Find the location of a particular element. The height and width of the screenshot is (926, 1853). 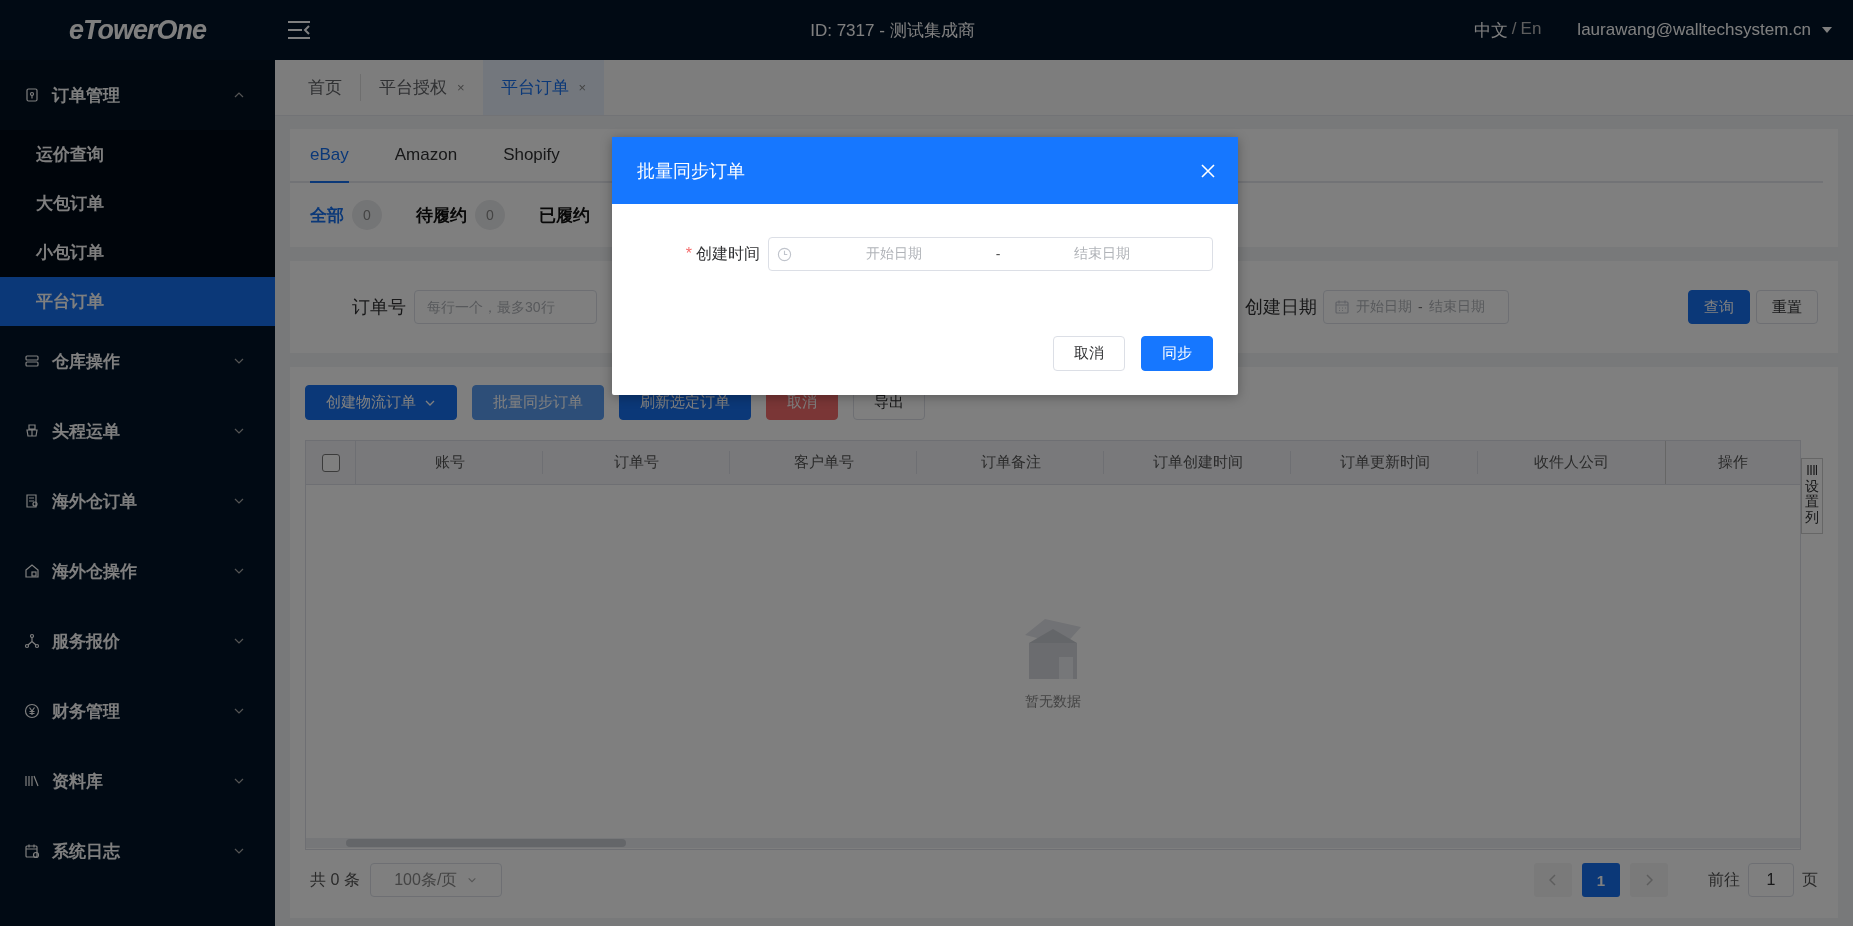

status-tab: 已履约 is located at coordinates (564, 215).